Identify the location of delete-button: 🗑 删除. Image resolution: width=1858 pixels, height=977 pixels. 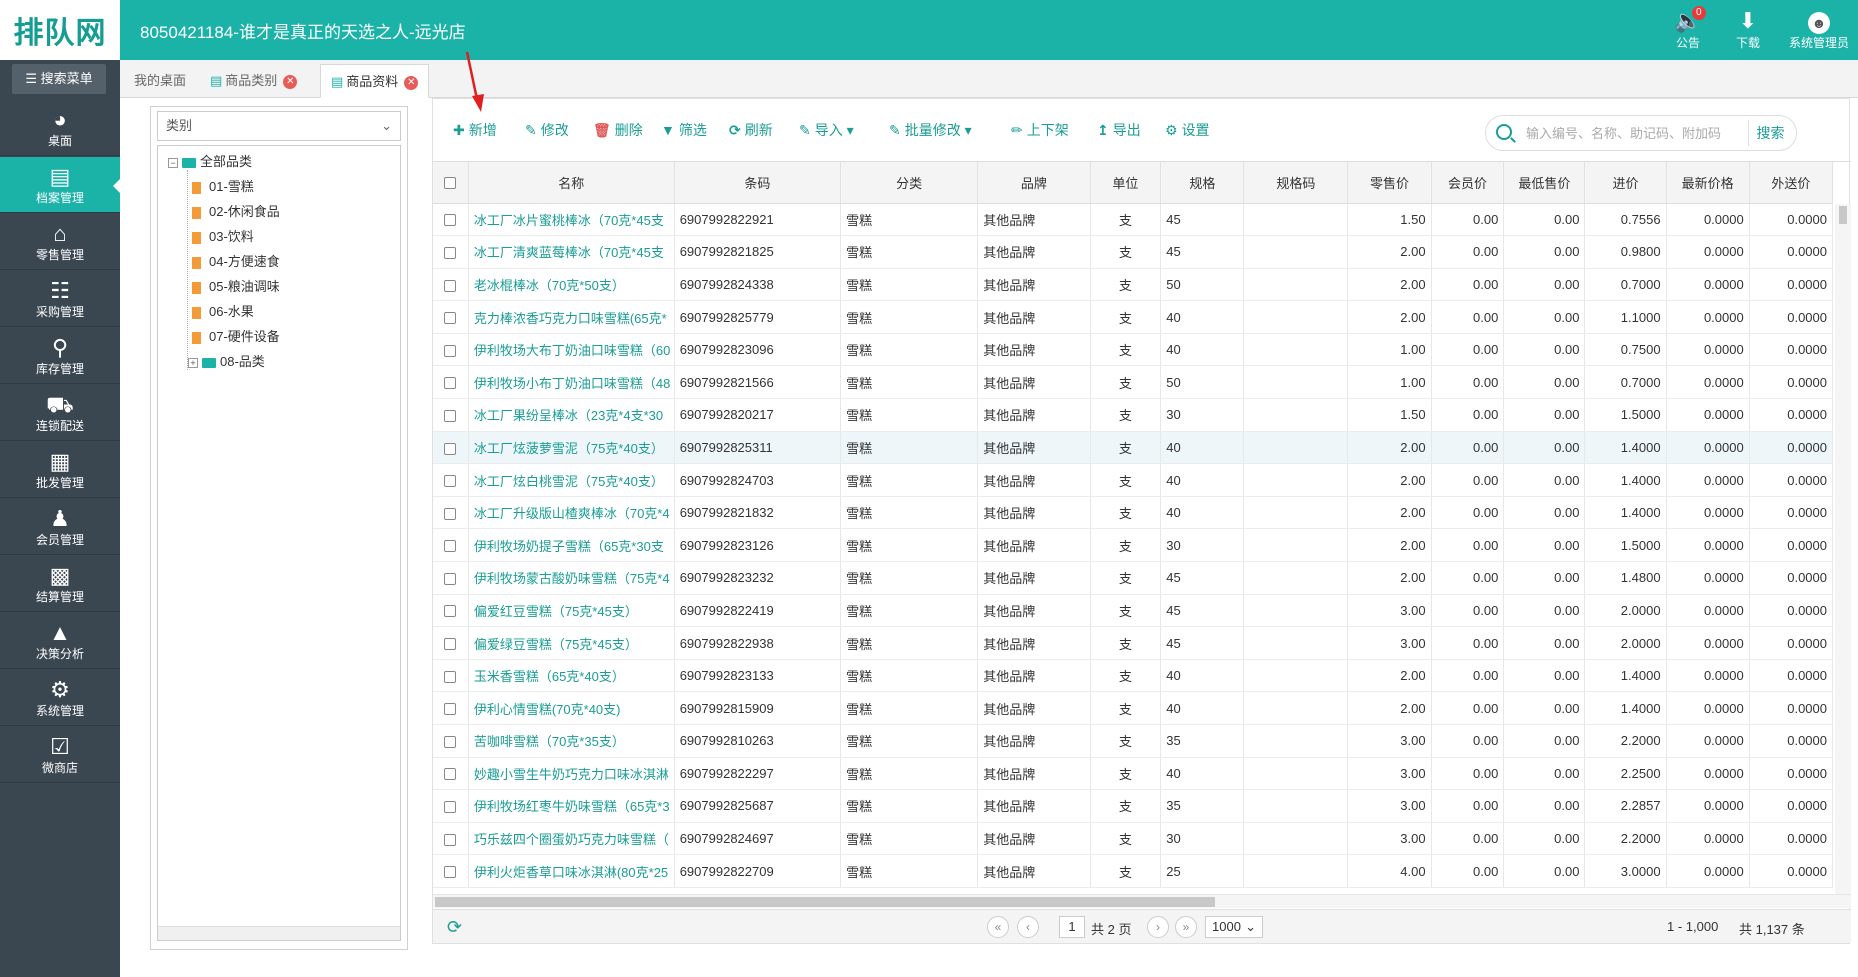
(618, 130).